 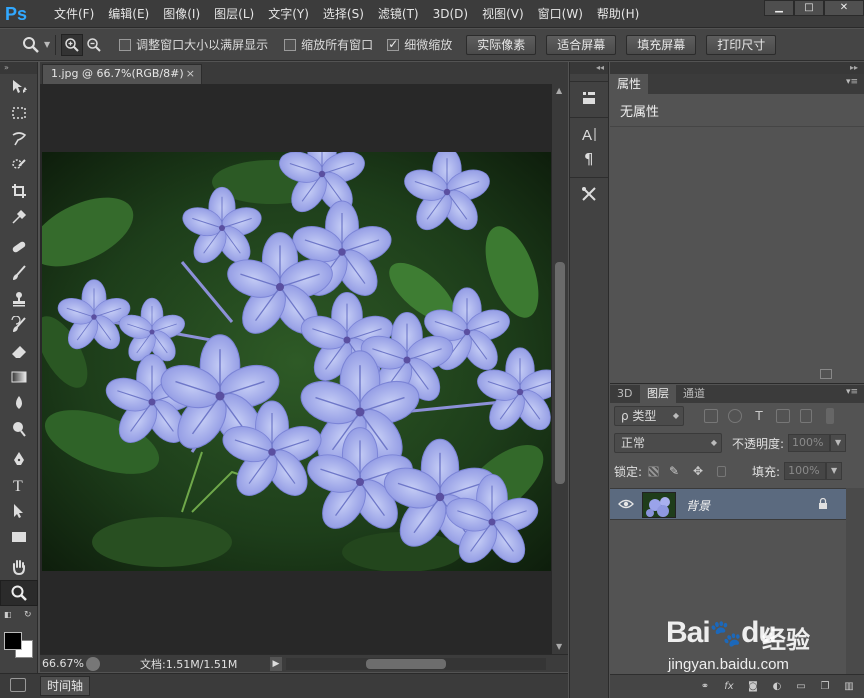 What do you see at coordinates (728, 504) in the screenshot?
I see `layer-row-background: 背景` at bounding box center [728, 504].